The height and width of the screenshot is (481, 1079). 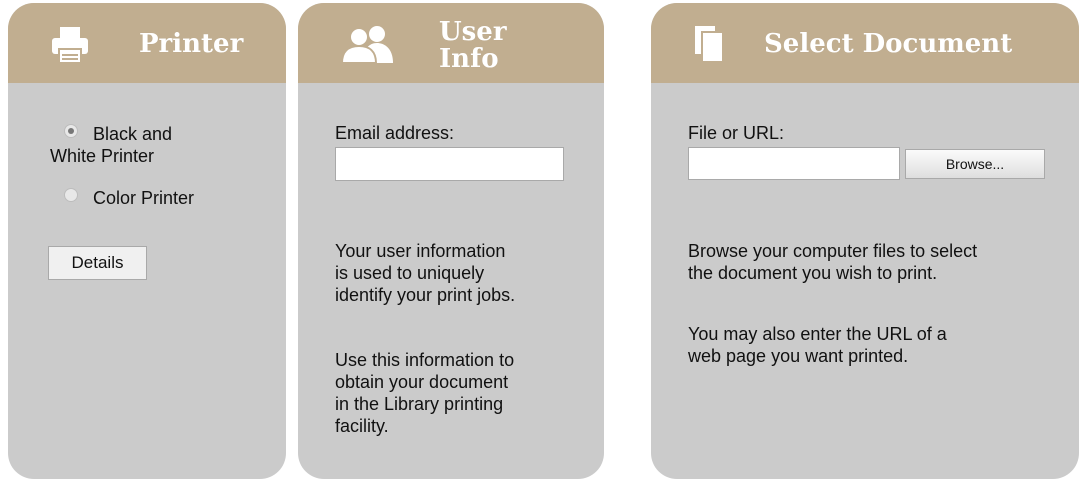 I want to click on user-help-2-line4: facility., so click(x=362, y=426).